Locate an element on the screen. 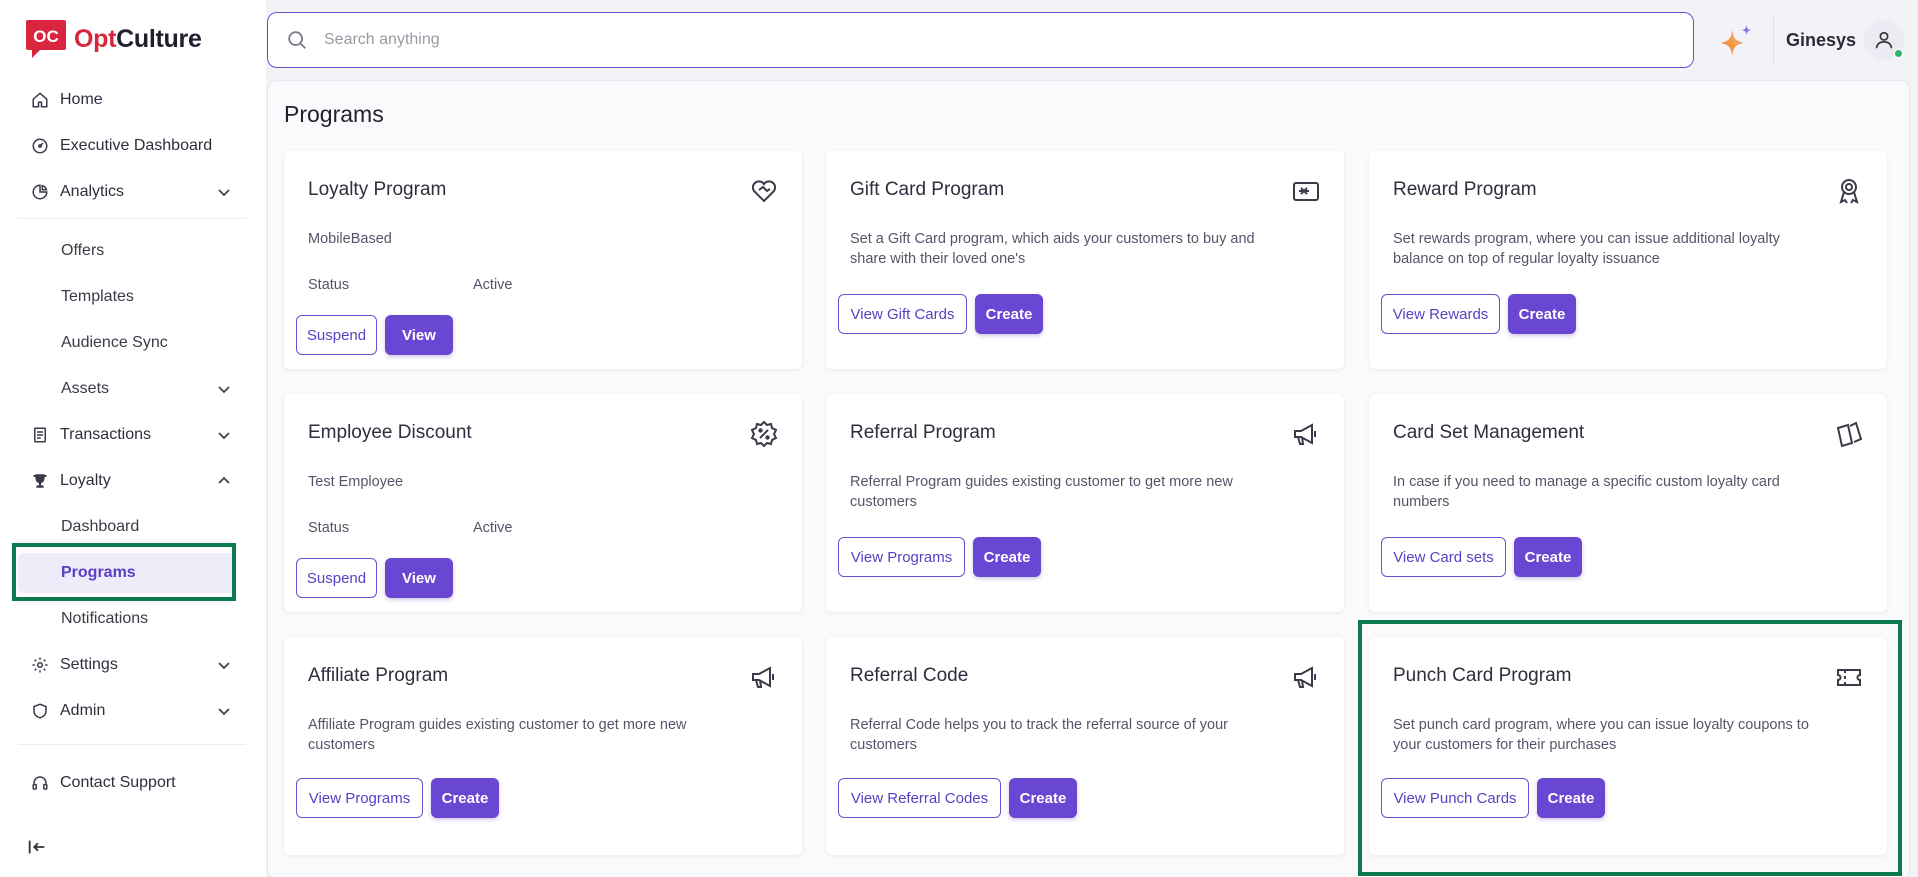 This screenshot has height=877, width=1918. chevron-up-icon is located at coordinates (224, 480).